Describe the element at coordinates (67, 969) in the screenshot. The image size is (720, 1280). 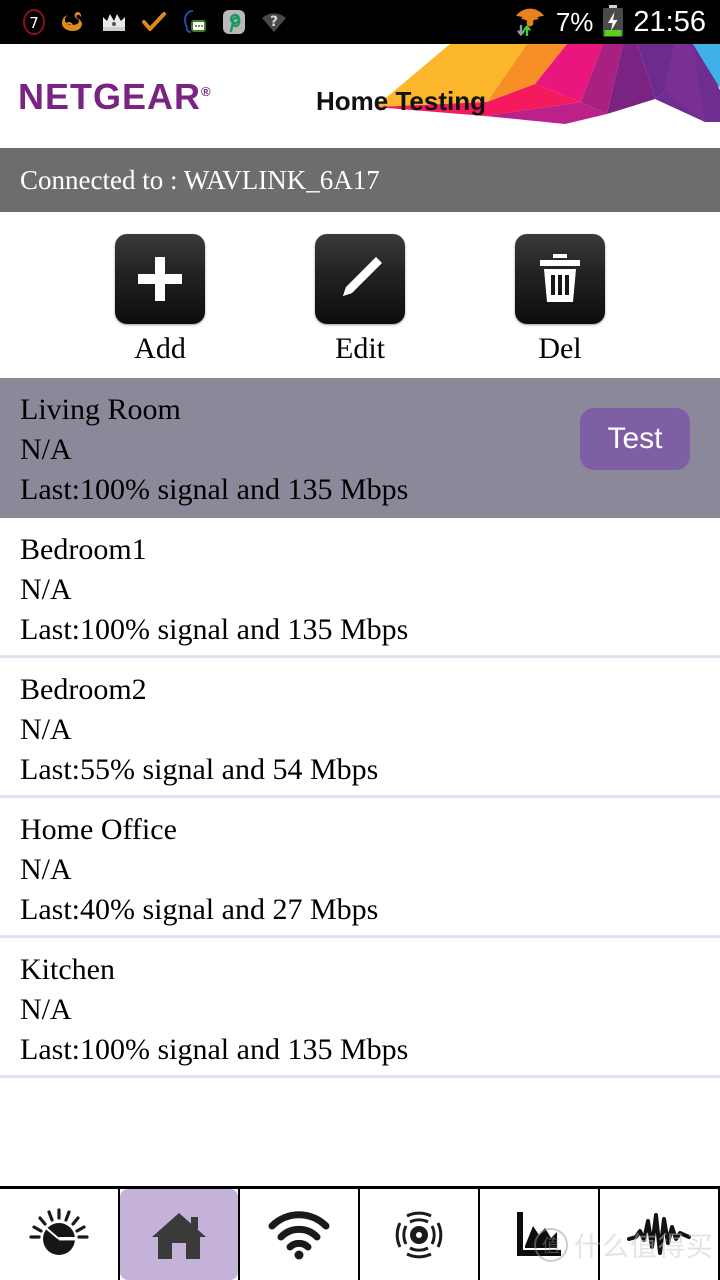
I see `location-name: Kitchen` at that location.